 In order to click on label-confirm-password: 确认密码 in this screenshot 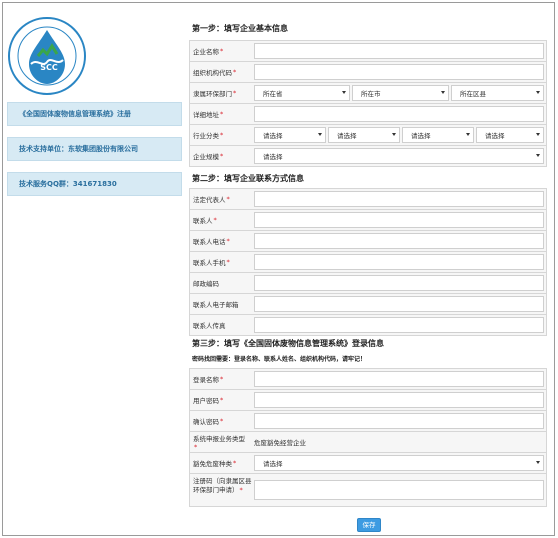, I will do `click(206, 422)`.